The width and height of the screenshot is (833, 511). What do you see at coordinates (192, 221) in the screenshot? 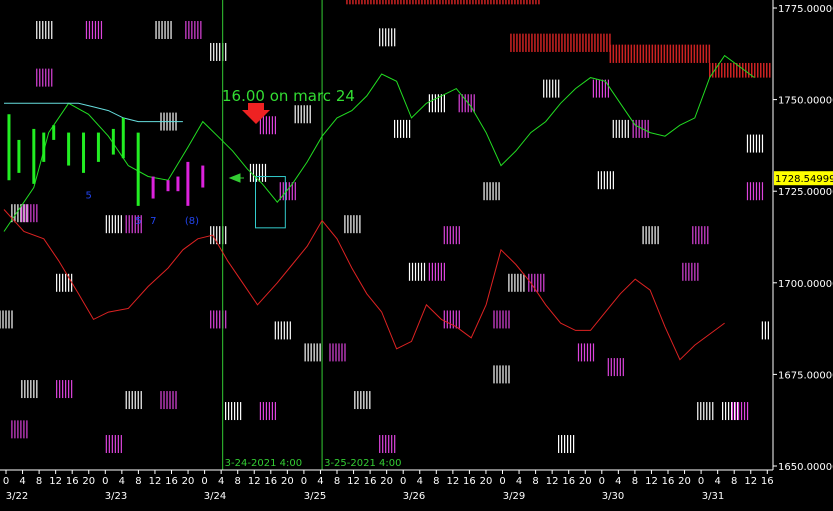
I see `bar-number: (8)` at bounding box center [192, 221].